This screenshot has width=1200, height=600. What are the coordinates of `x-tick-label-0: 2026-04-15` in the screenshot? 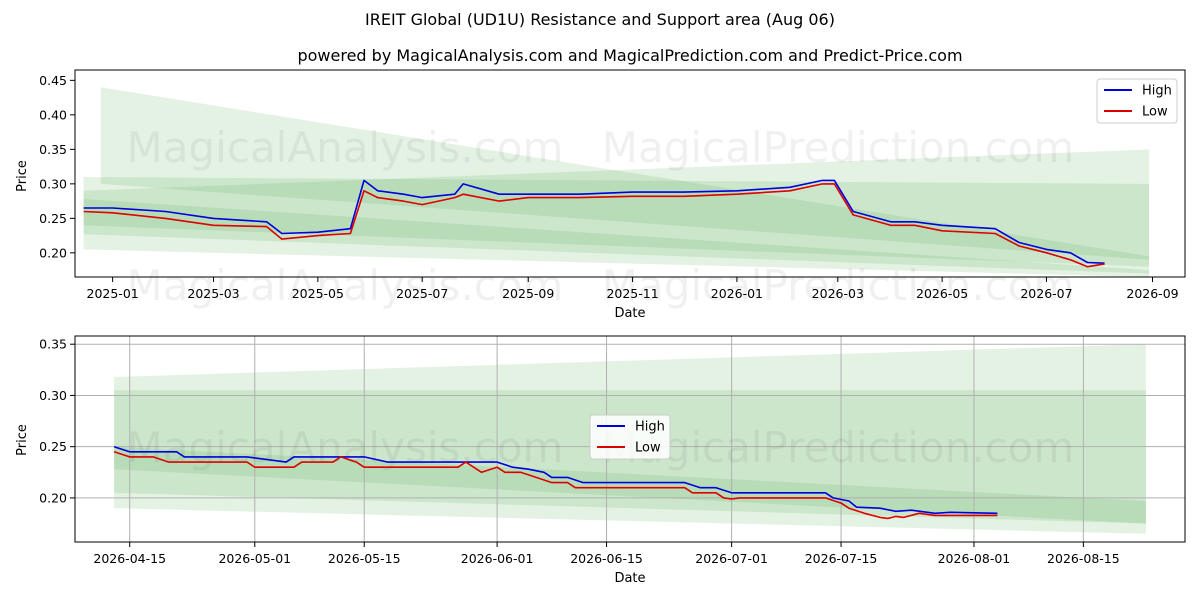 It's located at (129, 558).